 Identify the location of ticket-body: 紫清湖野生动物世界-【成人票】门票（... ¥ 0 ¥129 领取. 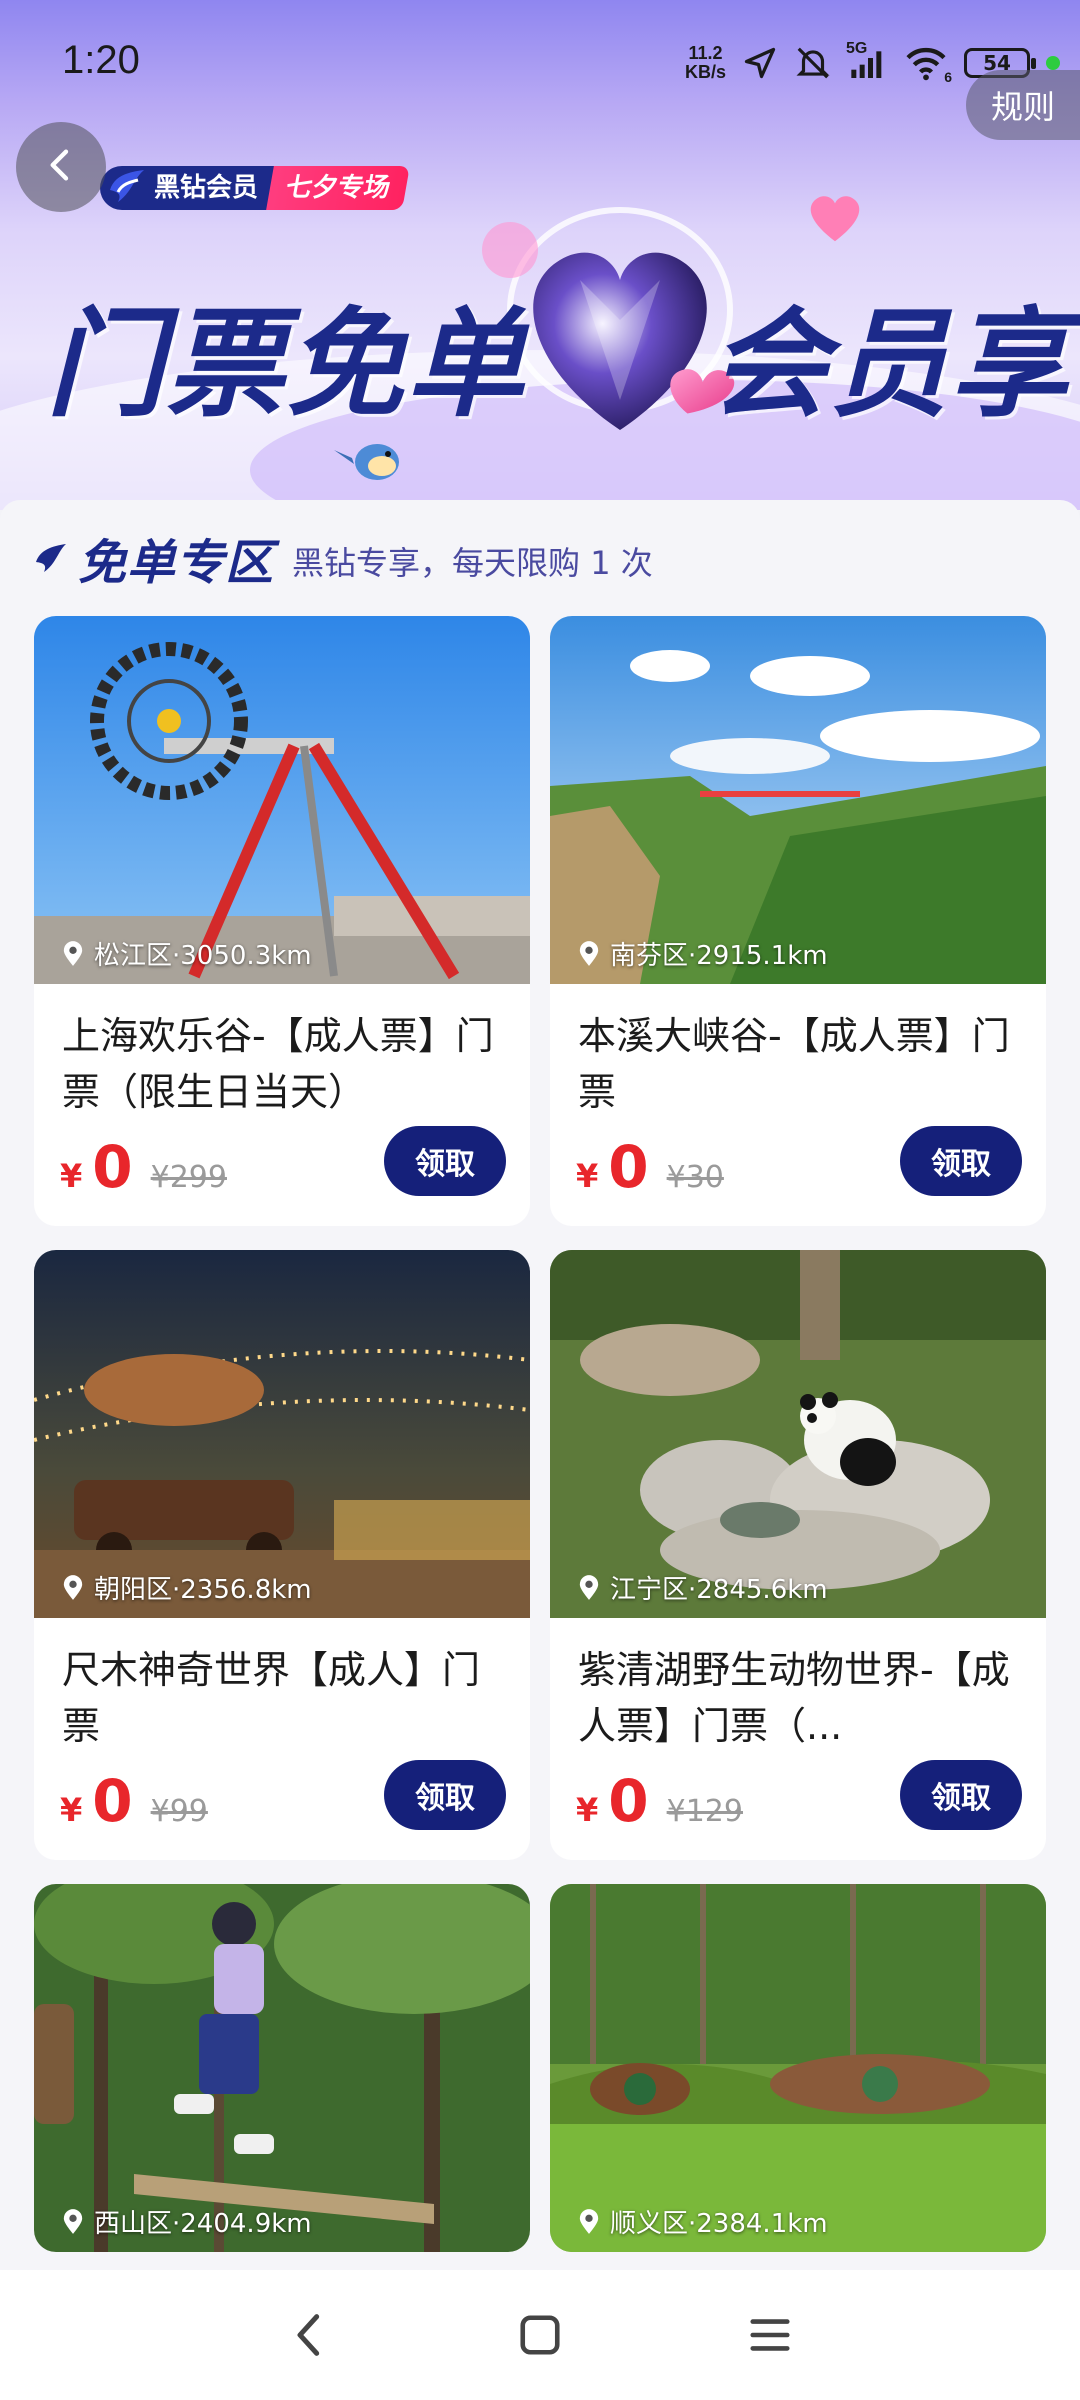
(798, 1739).